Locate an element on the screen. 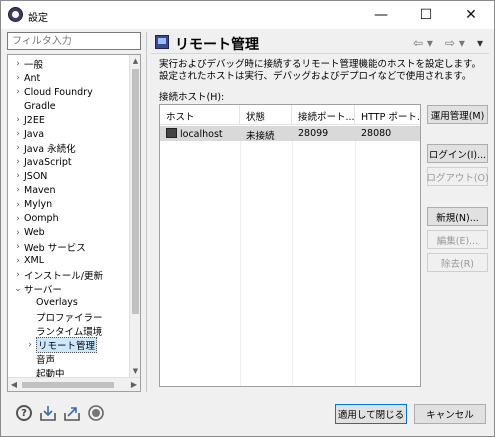  tree-item: › インストール/更新 is located at coordinates (69, 275).